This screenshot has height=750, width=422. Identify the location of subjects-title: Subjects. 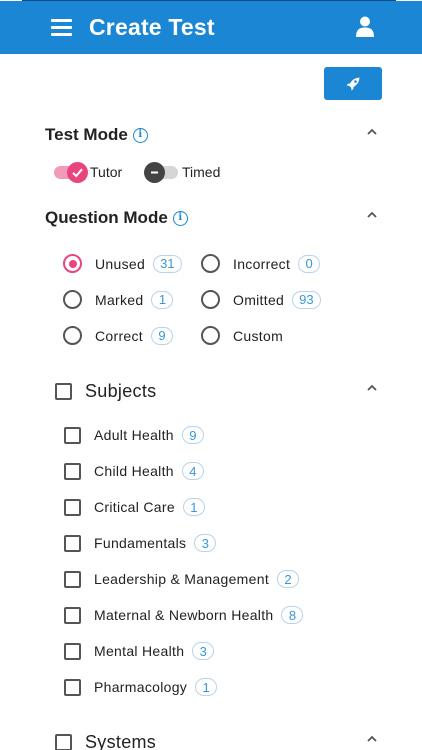
(121, 391).